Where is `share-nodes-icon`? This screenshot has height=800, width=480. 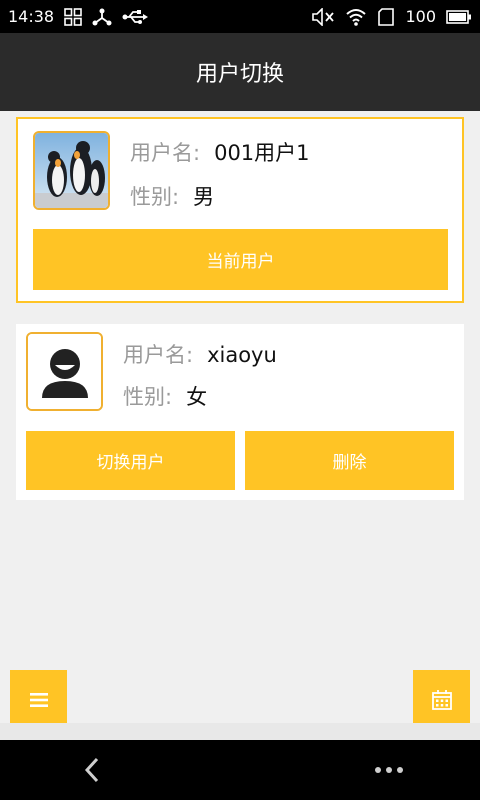
share-nodes-icon is located at coordinates (102, 17).